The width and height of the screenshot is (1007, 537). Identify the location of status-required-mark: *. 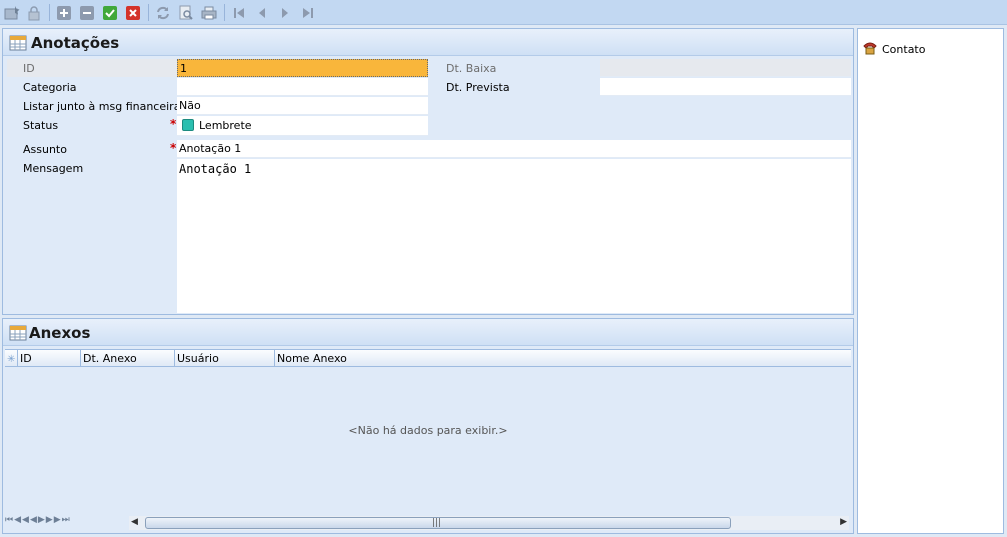
(173, 124).